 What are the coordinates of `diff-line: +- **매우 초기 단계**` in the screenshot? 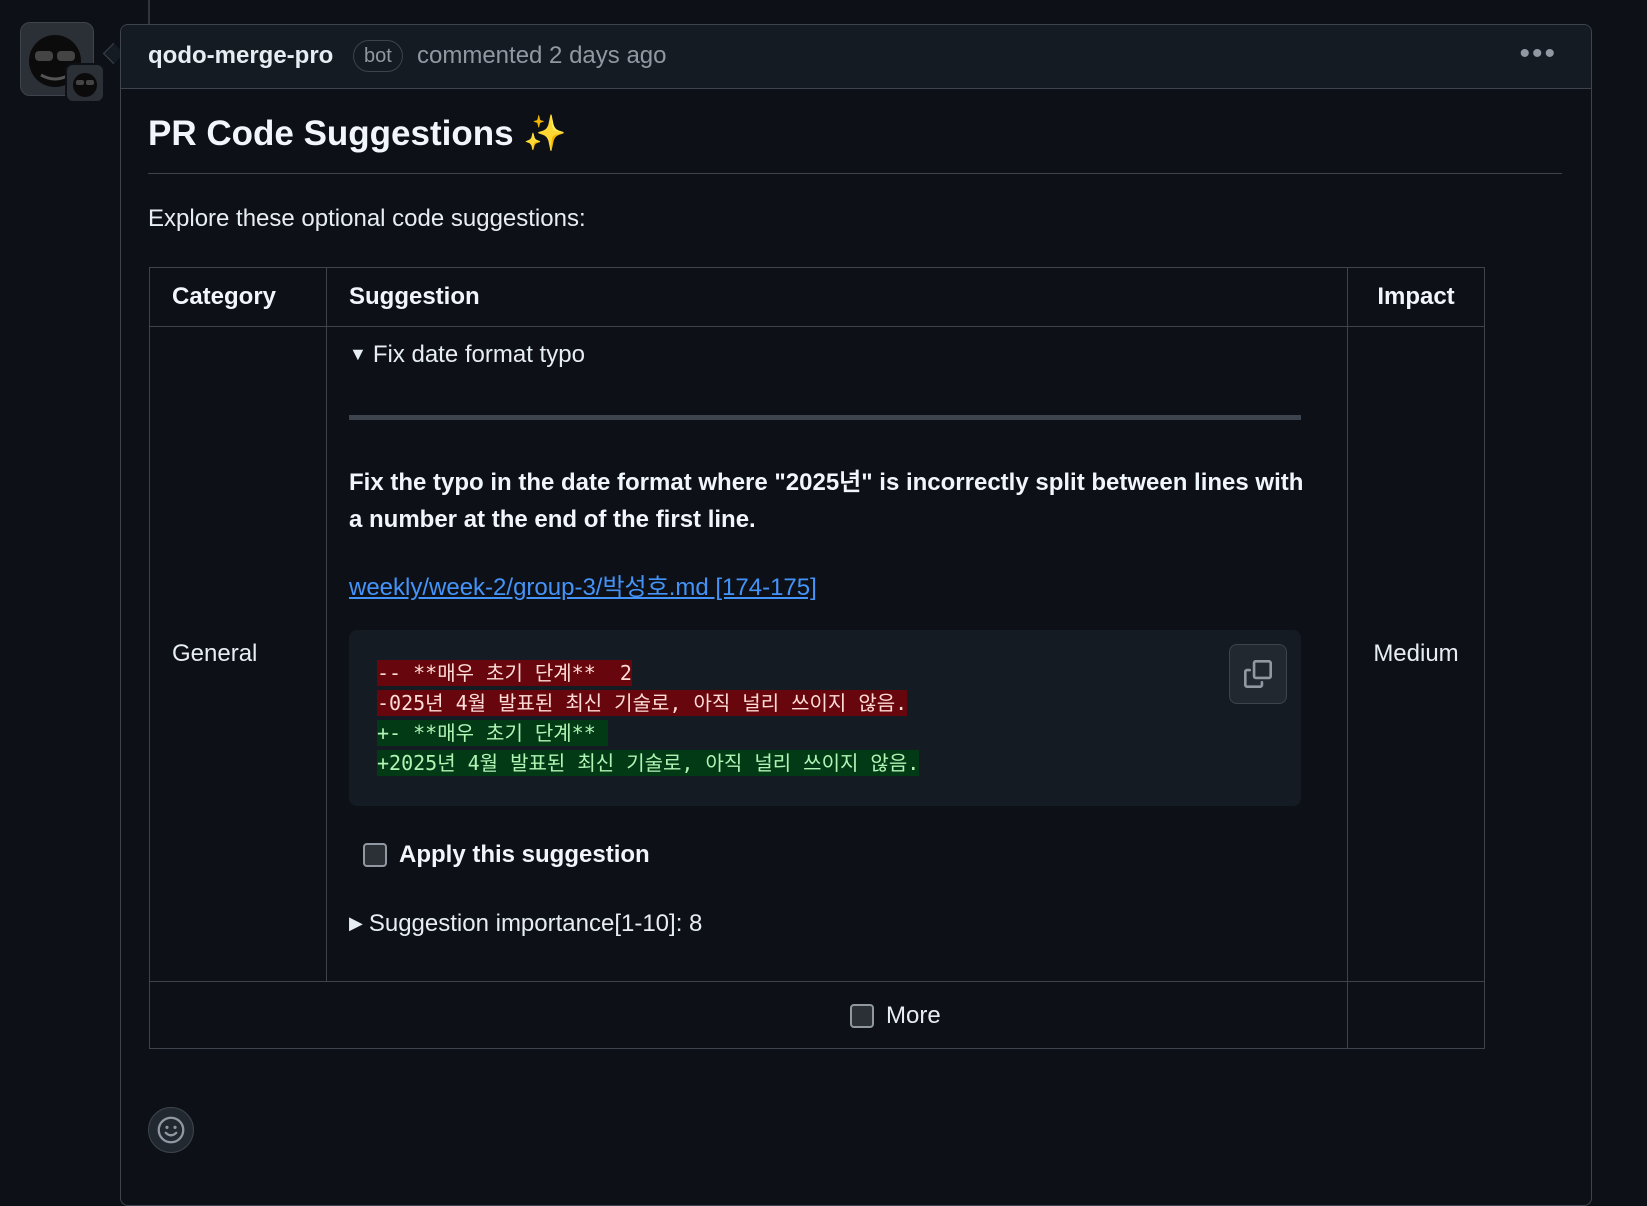 It's located at (492, 733).